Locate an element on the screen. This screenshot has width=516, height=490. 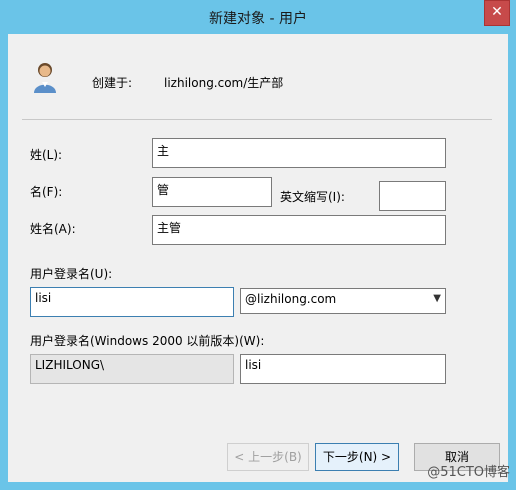
pre2000-name-input: lisi is located at coordinates (343, 369).